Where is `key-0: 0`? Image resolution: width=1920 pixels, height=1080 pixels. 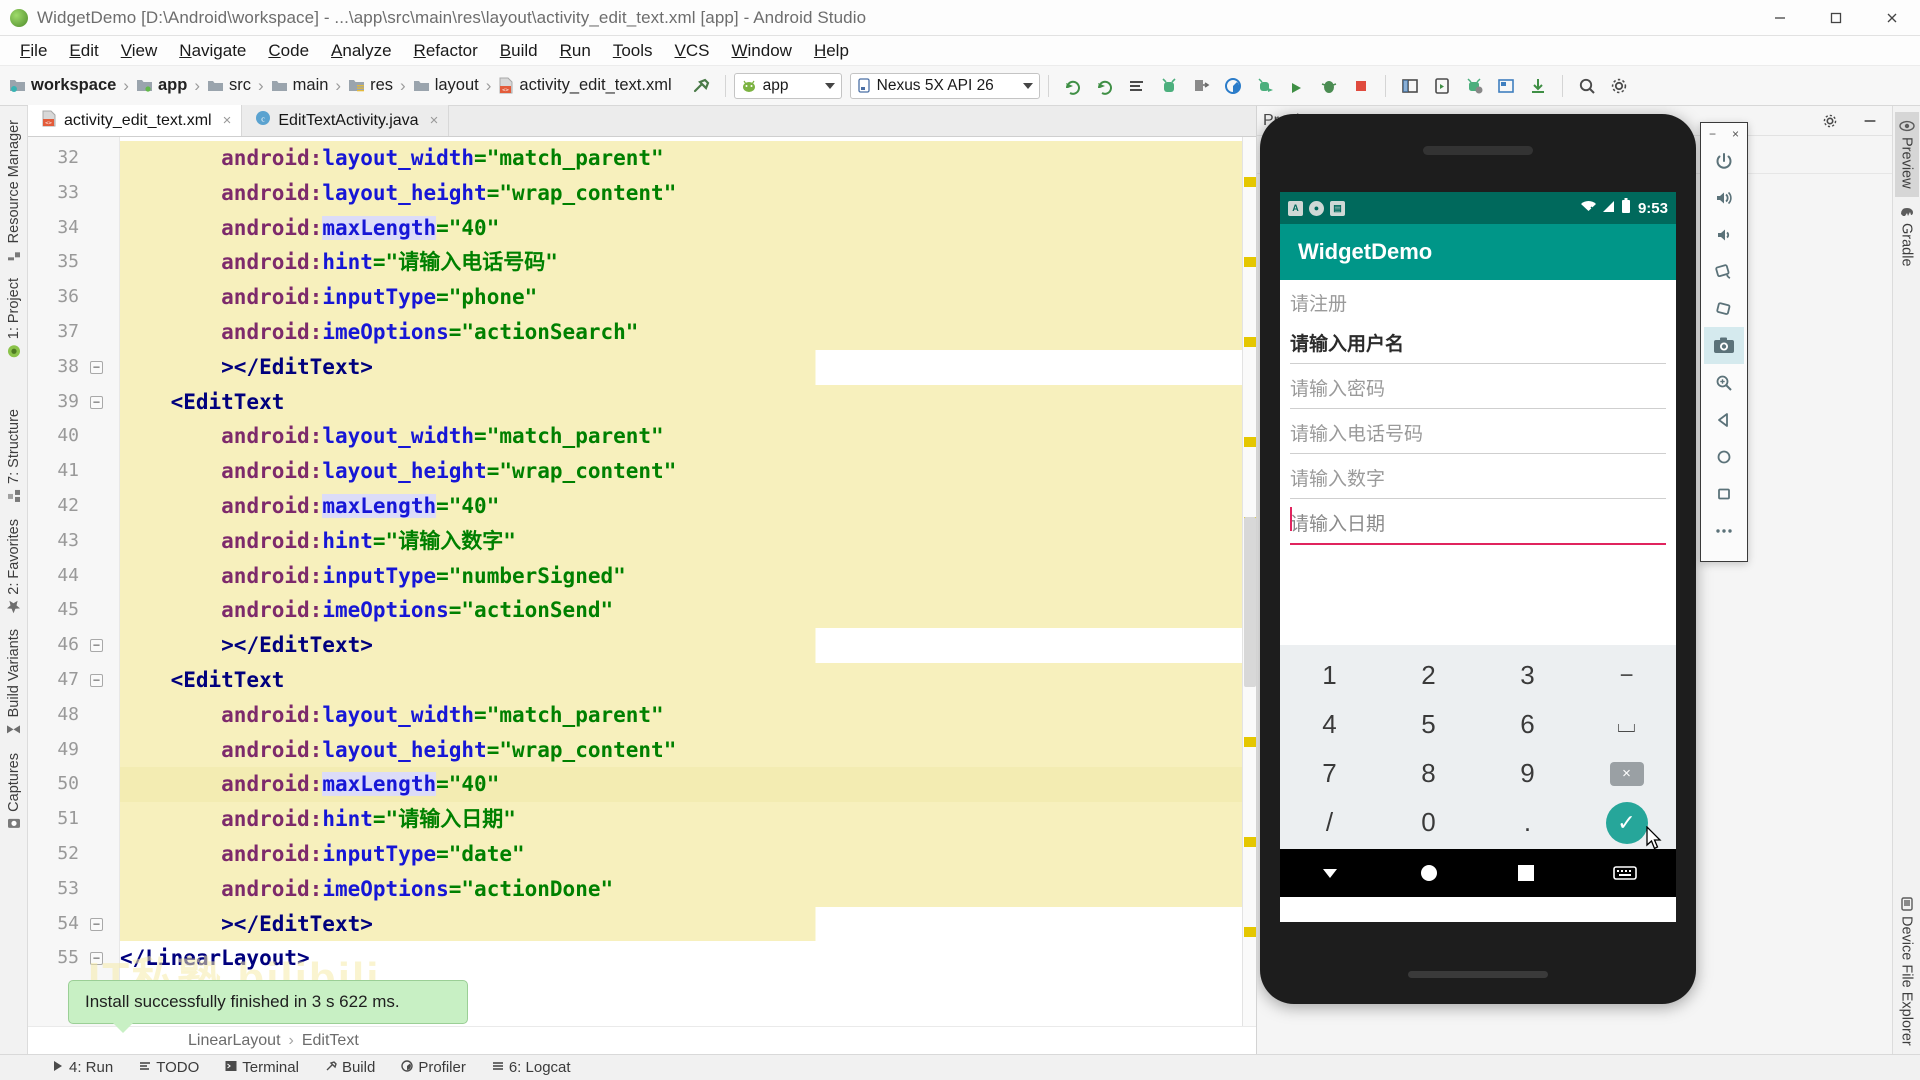 key-0: 0 is located at coordinates (1428, 822).